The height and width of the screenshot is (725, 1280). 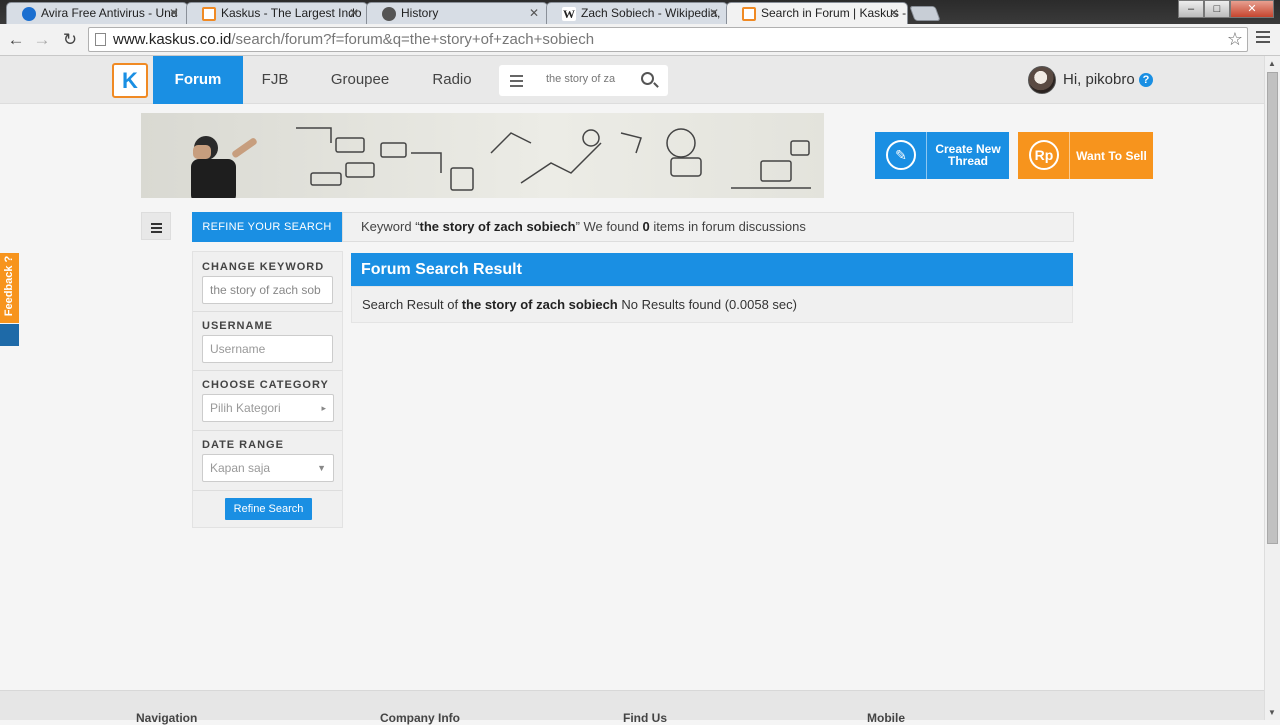 I want to click on page-scrollbar: ▲ ▼, so click(x=1272, y=388).